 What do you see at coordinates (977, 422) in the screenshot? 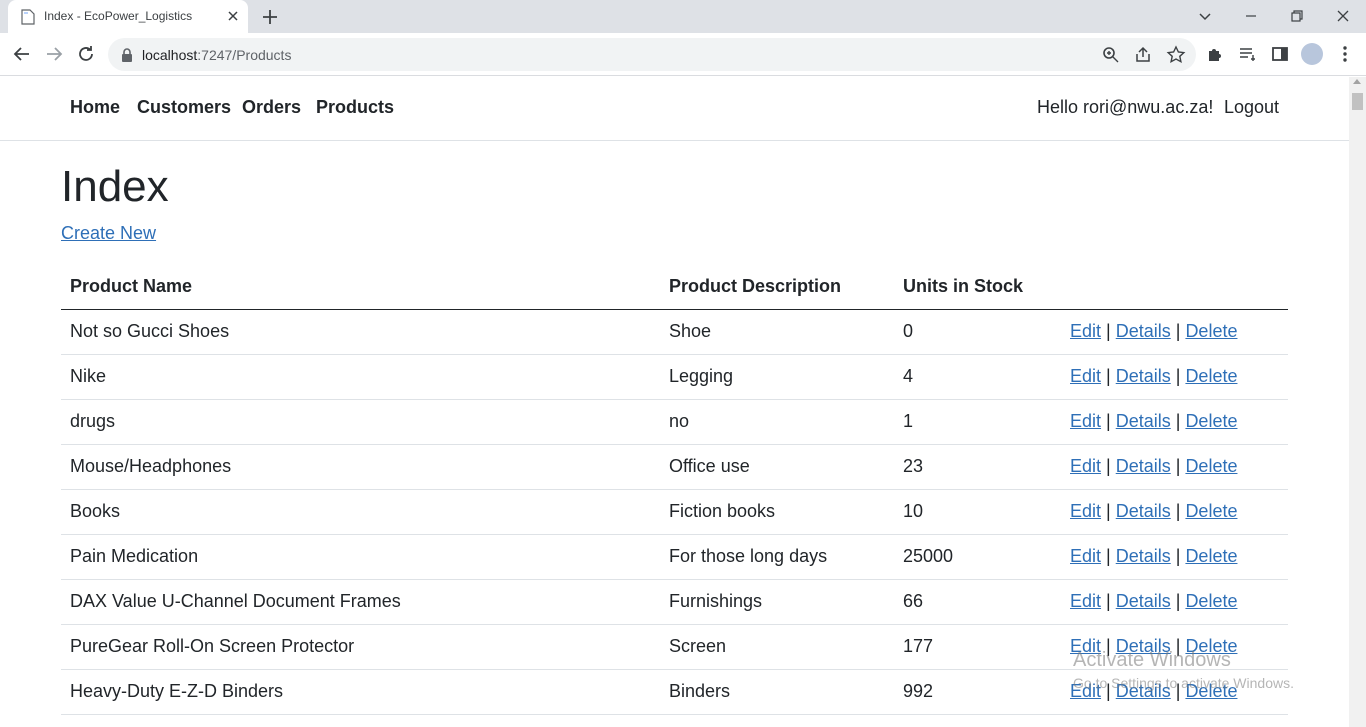
I see `units-in-stock-cell: 1` at bounding box center [977, 422].